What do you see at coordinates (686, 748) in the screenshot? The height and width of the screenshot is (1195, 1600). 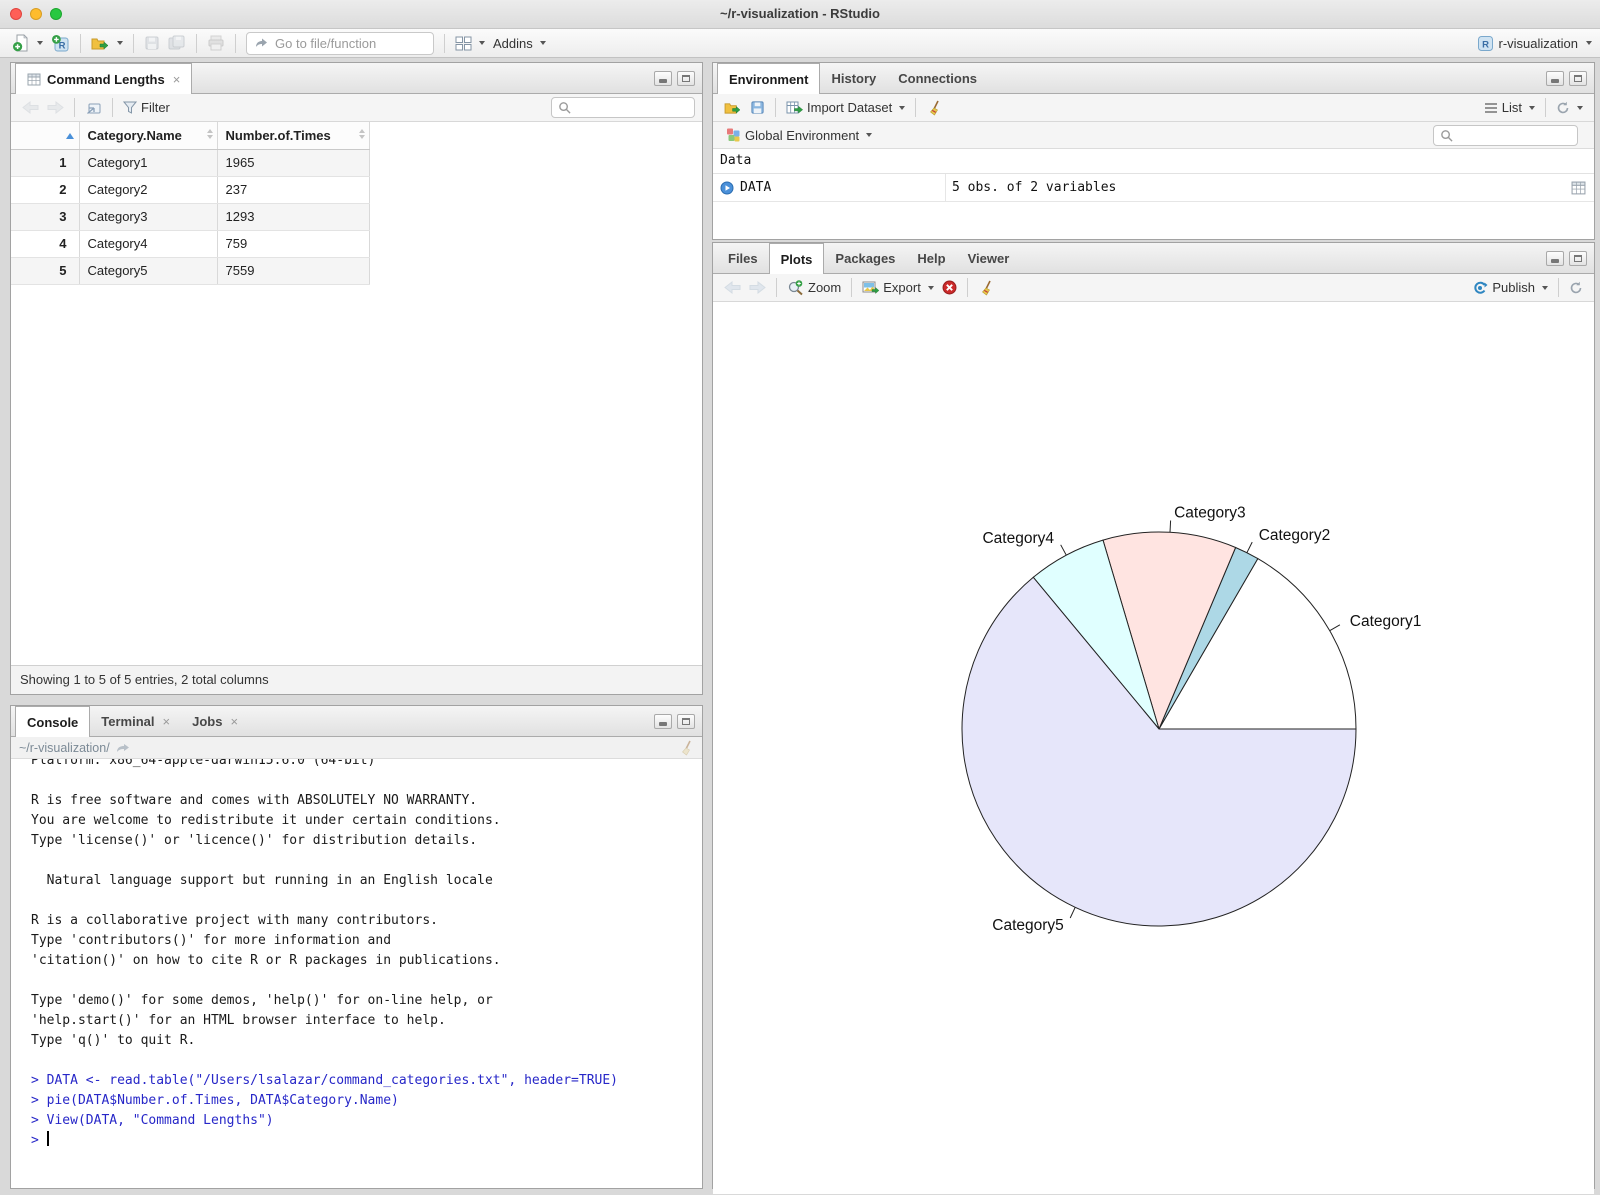 I see `clear-console-broom-icon` at bounding box center [686, 748].